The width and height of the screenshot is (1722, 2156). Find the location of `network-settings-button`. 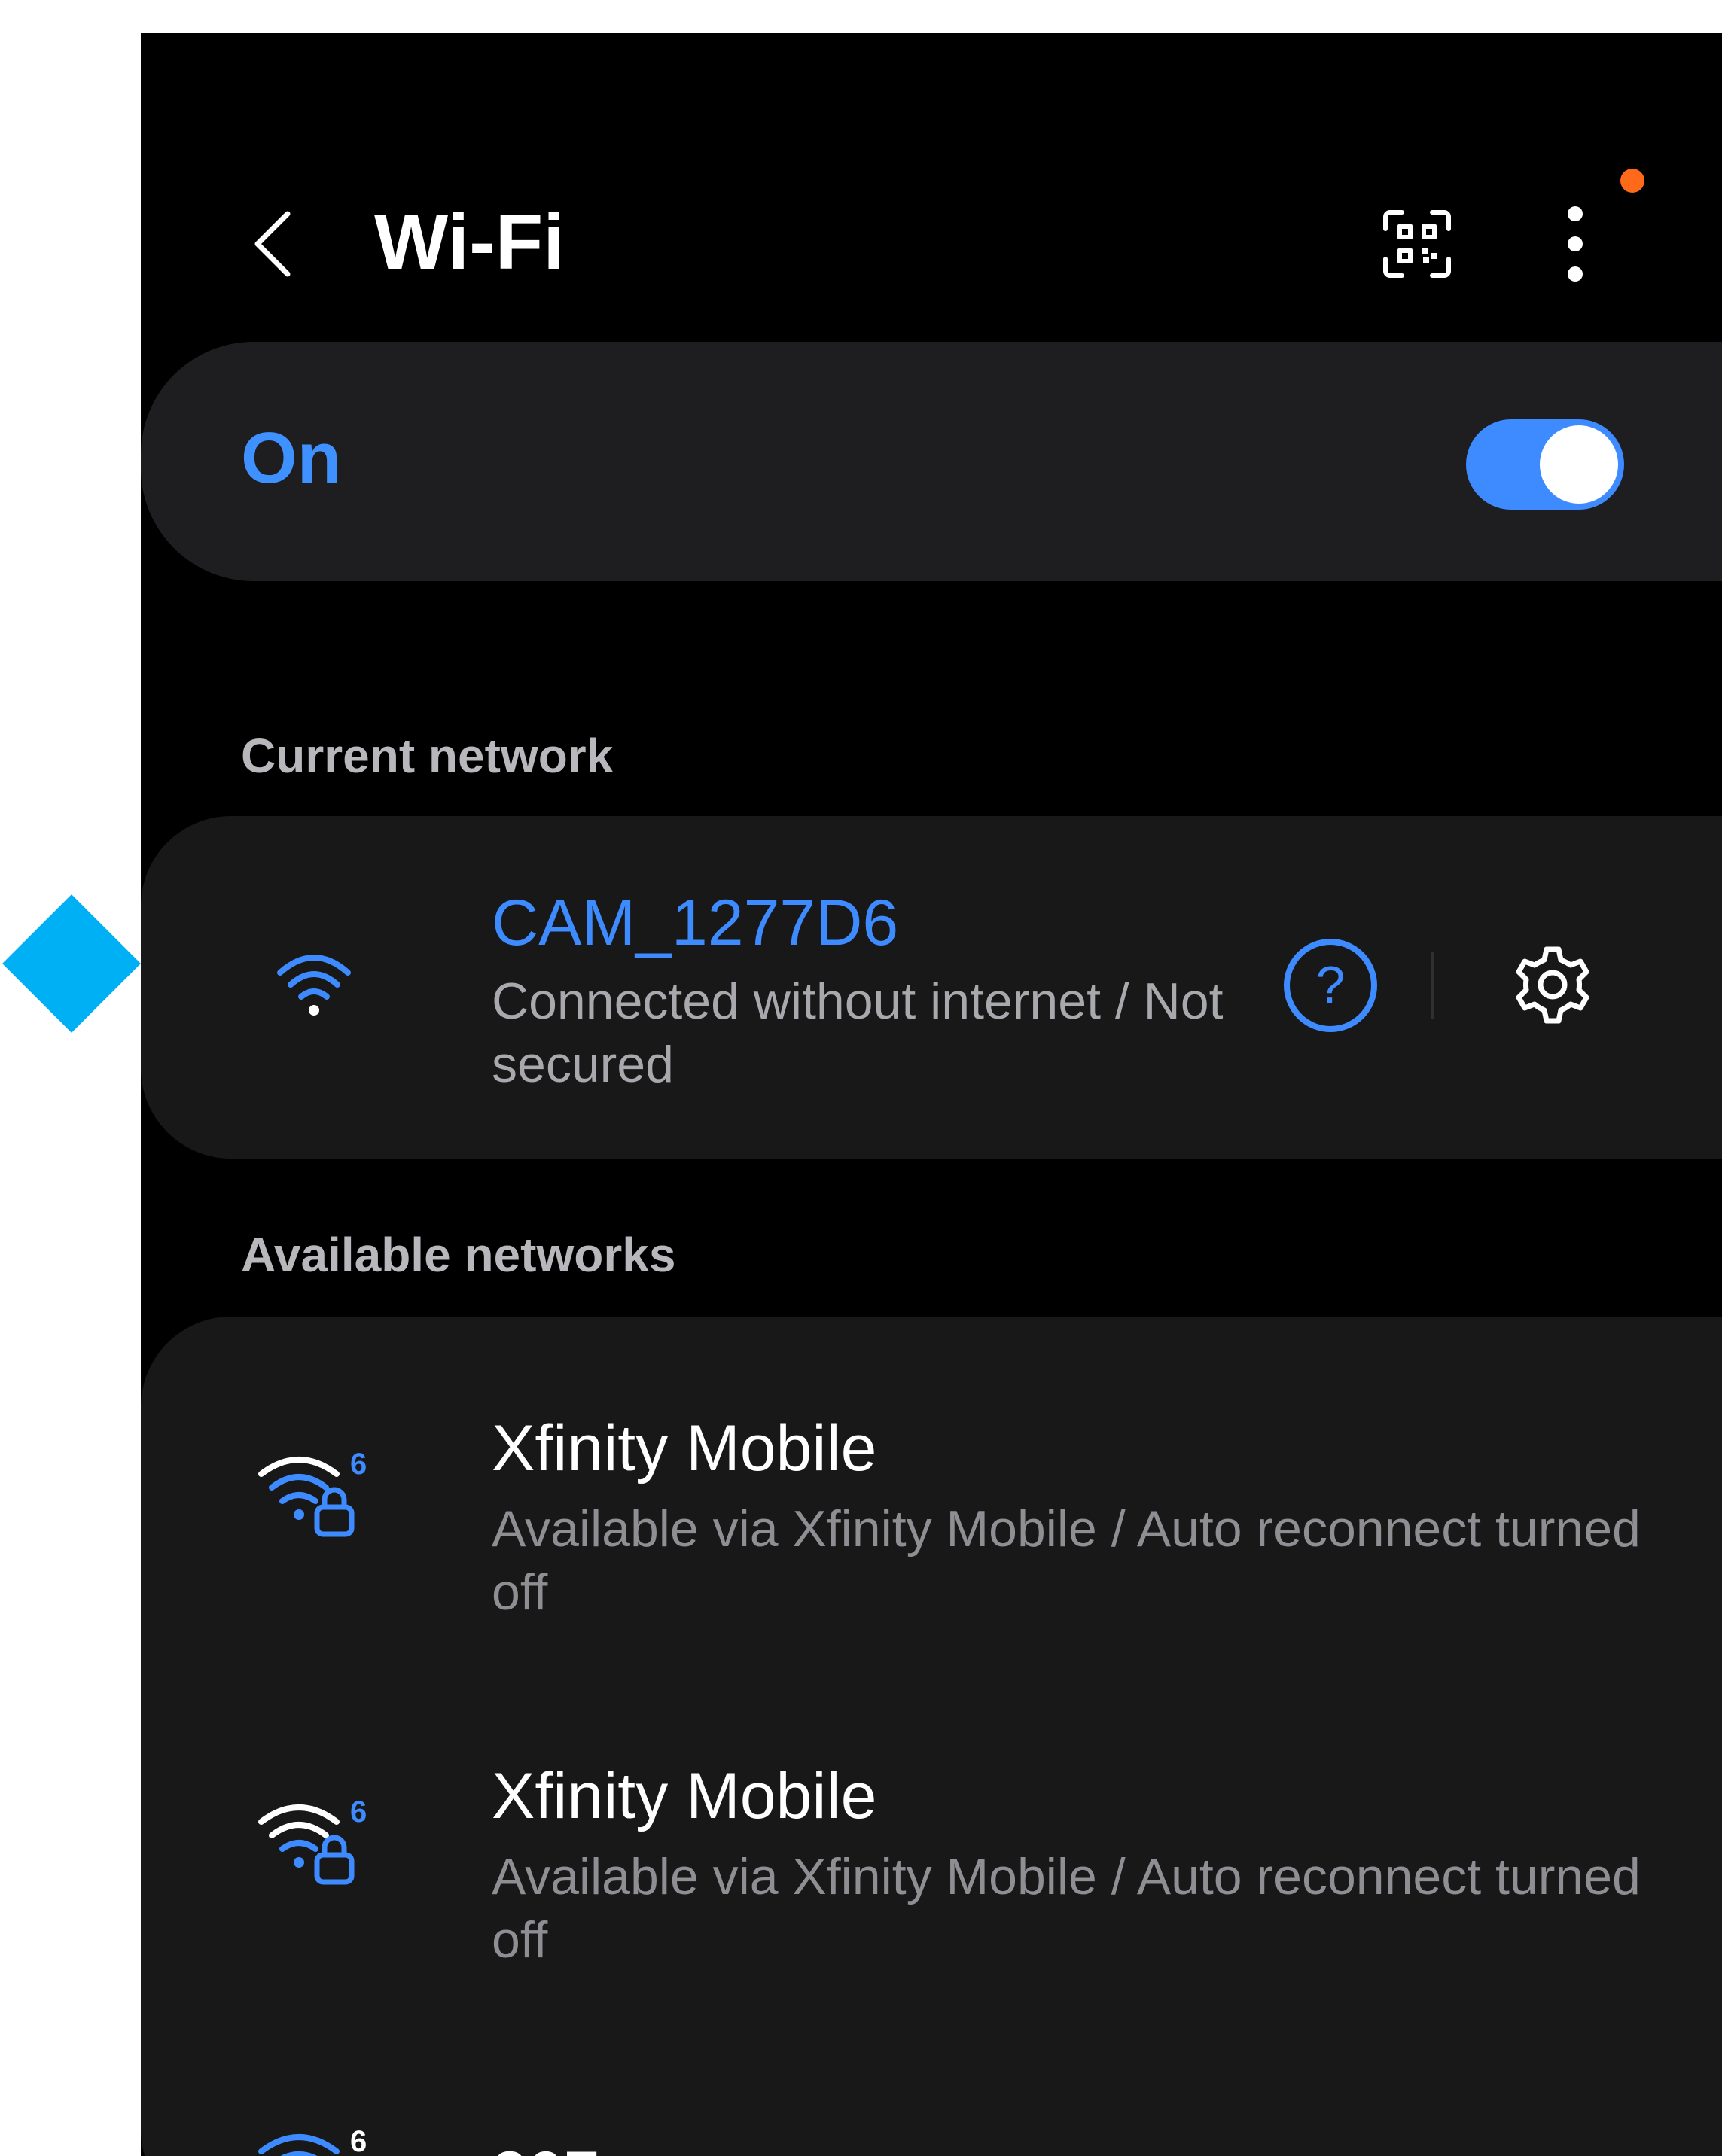

network-settings-button is located at coordinates (1553, 985).